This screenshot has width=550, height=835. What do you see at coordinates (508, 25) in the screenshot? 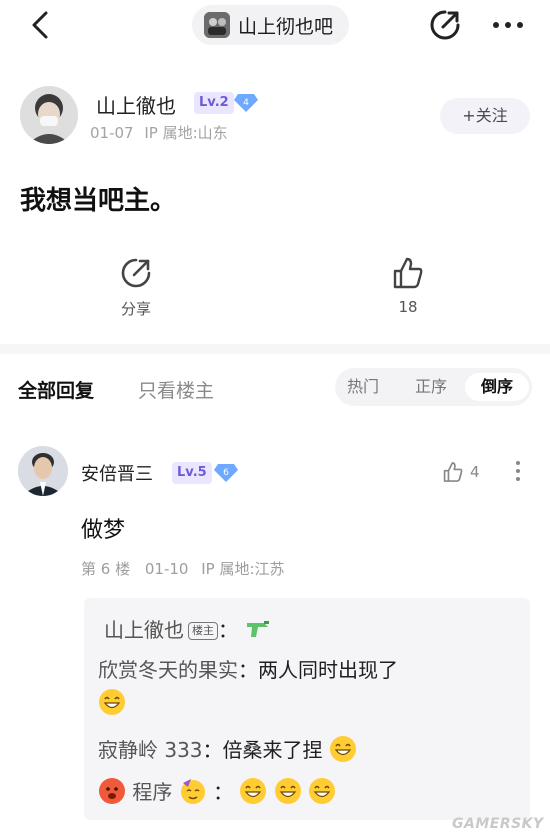
I see `more-icon` at bounding box center [508, 25].